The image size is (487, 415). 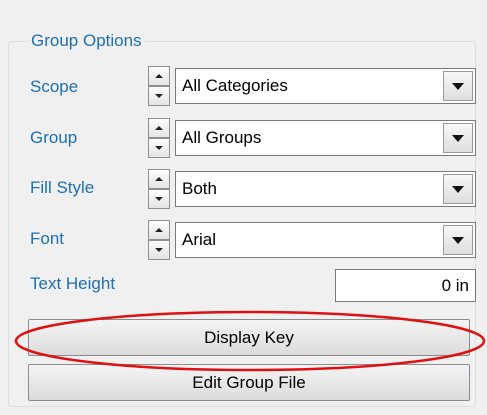 What do you see at coordinates (325, 138) in the screenshot?
I see `group-dropdown: All Groups` at bounding box center [325, 138].